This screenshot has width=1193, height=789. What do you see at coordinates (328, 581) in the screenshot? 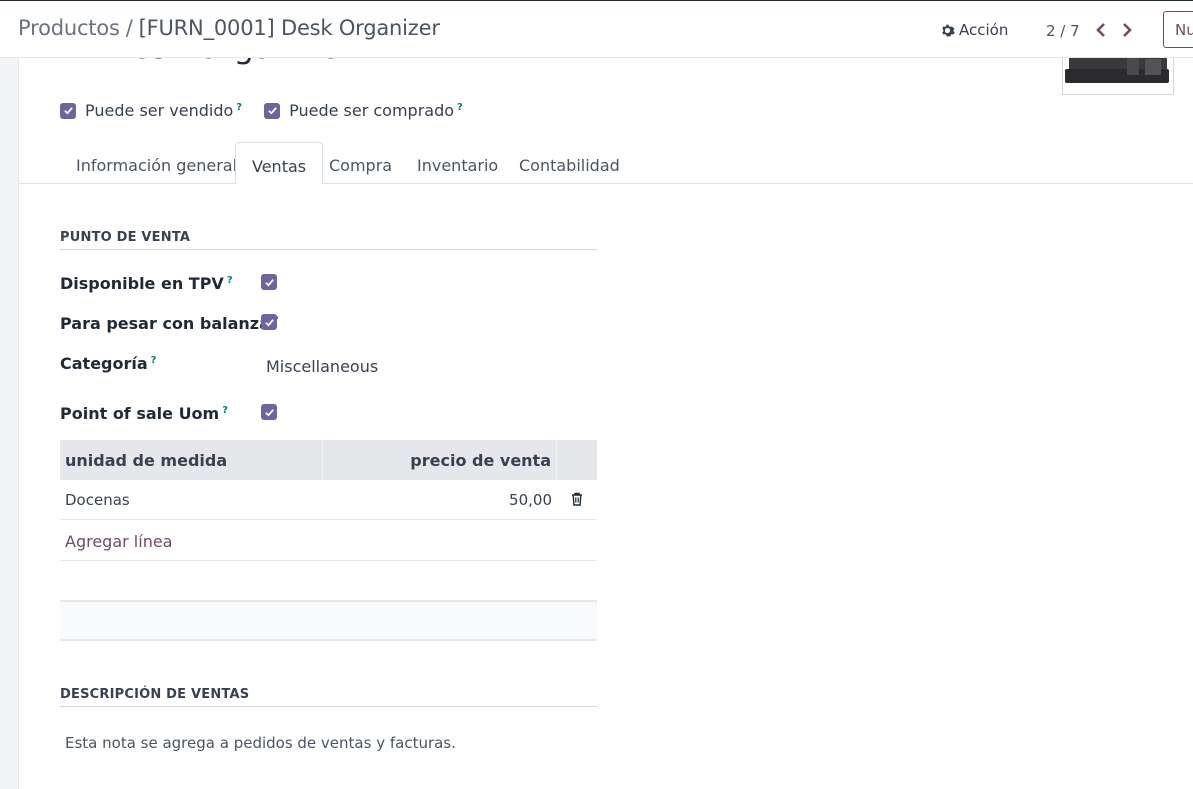
I see `empty-row` at bounding box center [328, 581].